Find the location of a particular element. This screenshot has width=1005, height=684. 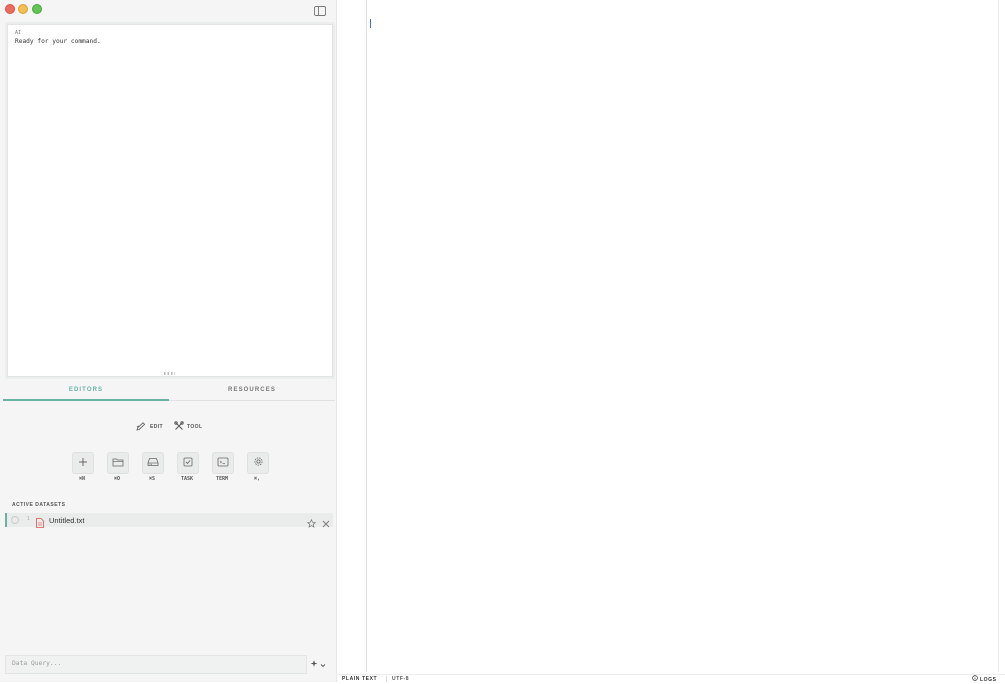

terminal-button is located at coordinates (223, 463).